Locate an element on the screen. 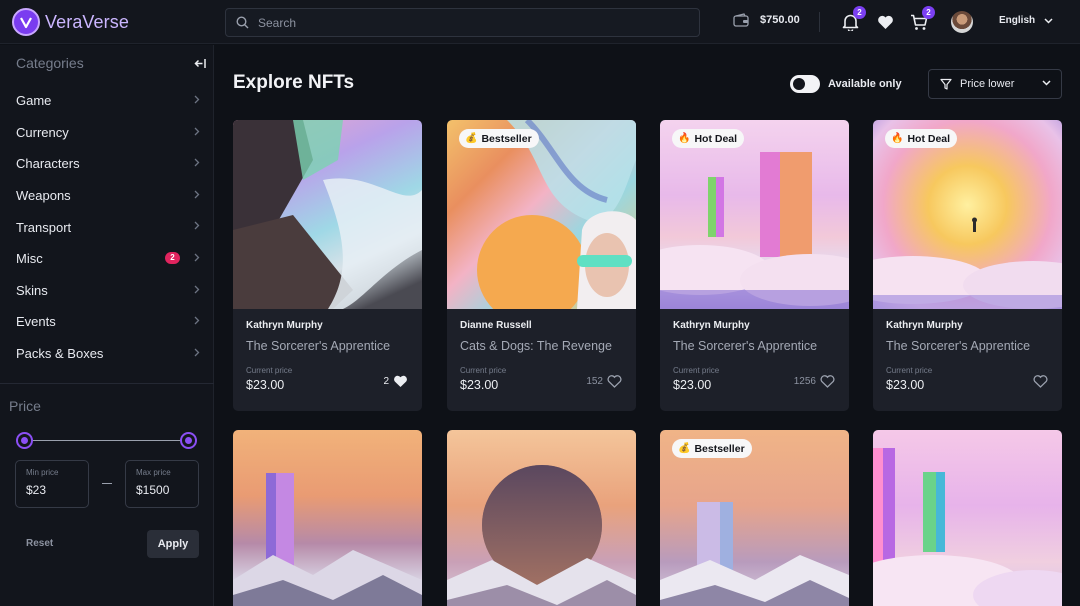  logo-icon is located at coordinates (26, 22).